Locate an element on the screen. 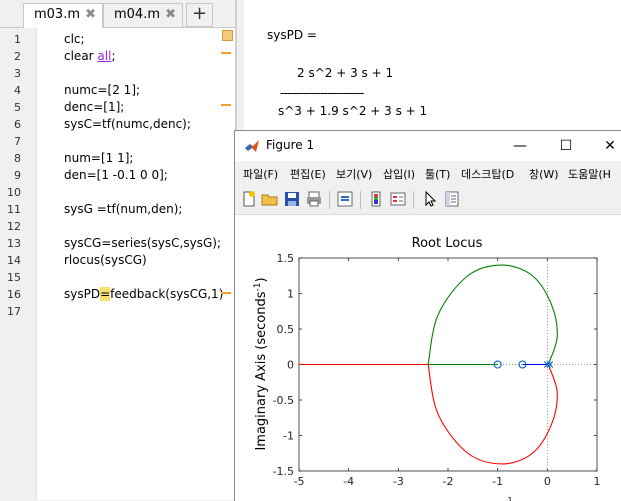 Image resolution: width=621 pixels, height=501 pixels. line-number: 15 is located at coordinates (14, 277).